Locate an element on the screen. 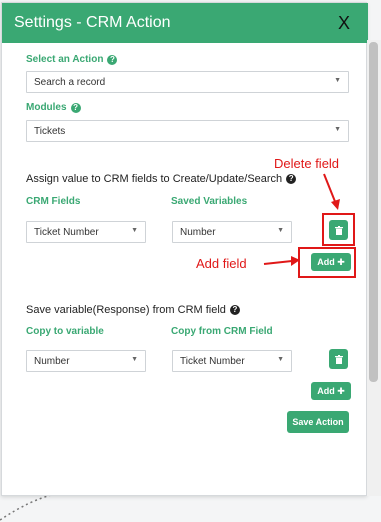 This screenshot has height=522, width=381. modules-select: Tickets ▼ is located at coordinates (187, 131).